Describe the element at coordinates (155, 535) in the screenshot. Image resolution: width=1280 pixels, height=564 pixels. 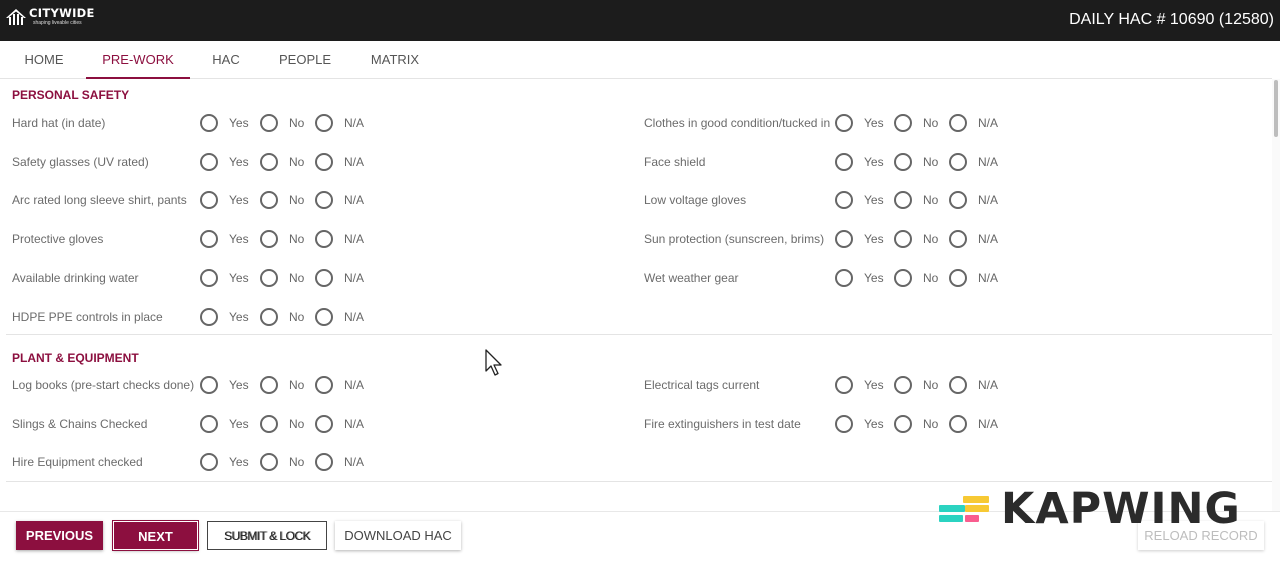
I see `next-button: NEXT` at that location.